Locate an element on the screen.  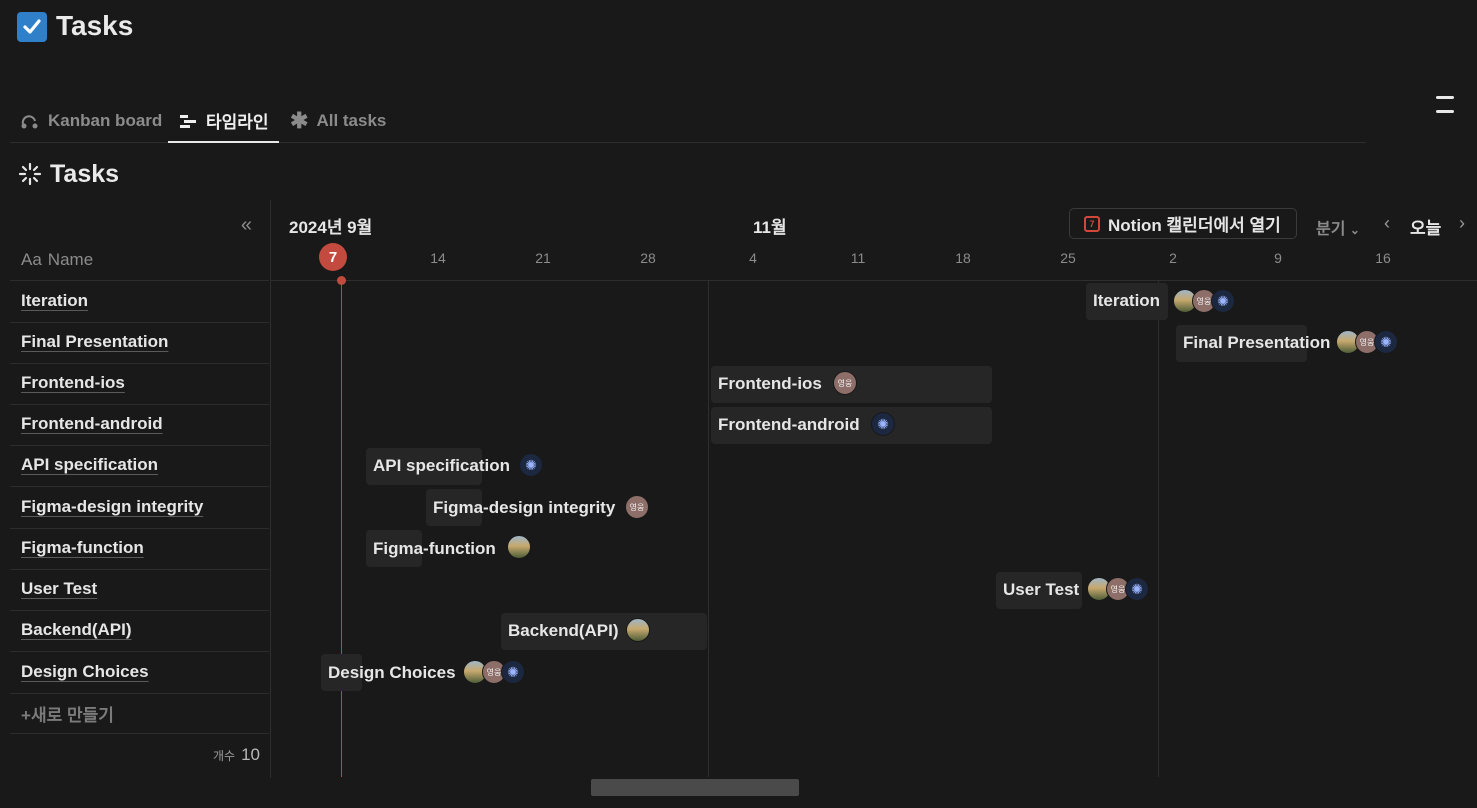
date-tick: 21 is located at coordinates (543, 258).